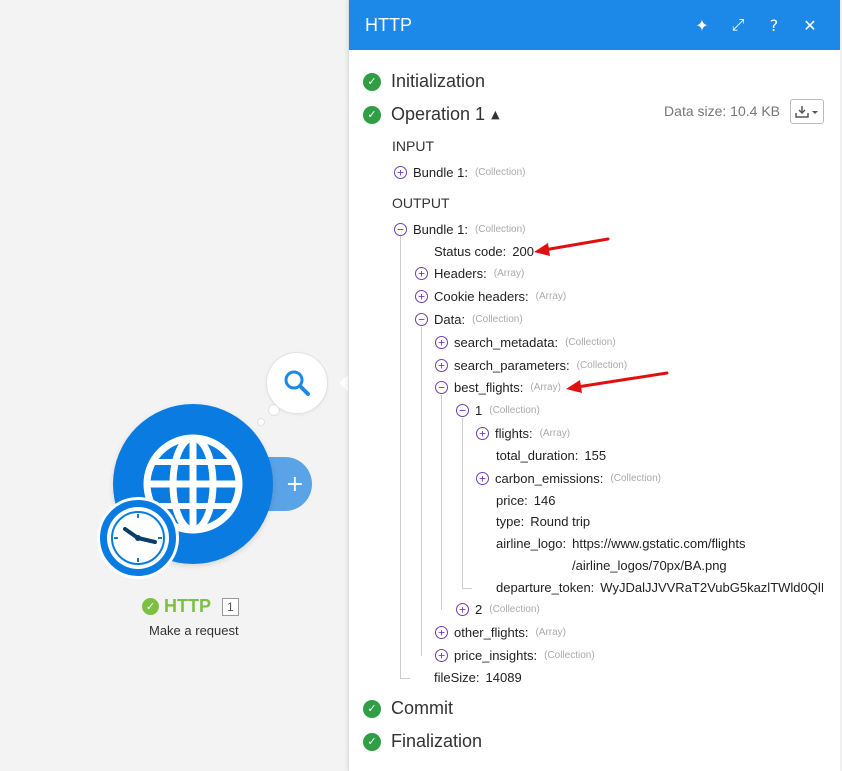 The width and height of the screenshot is (842, 771). I want to click on tree-node-airline-logo-cont: /airline_logos/70px/BA.png, so click(649, 565).